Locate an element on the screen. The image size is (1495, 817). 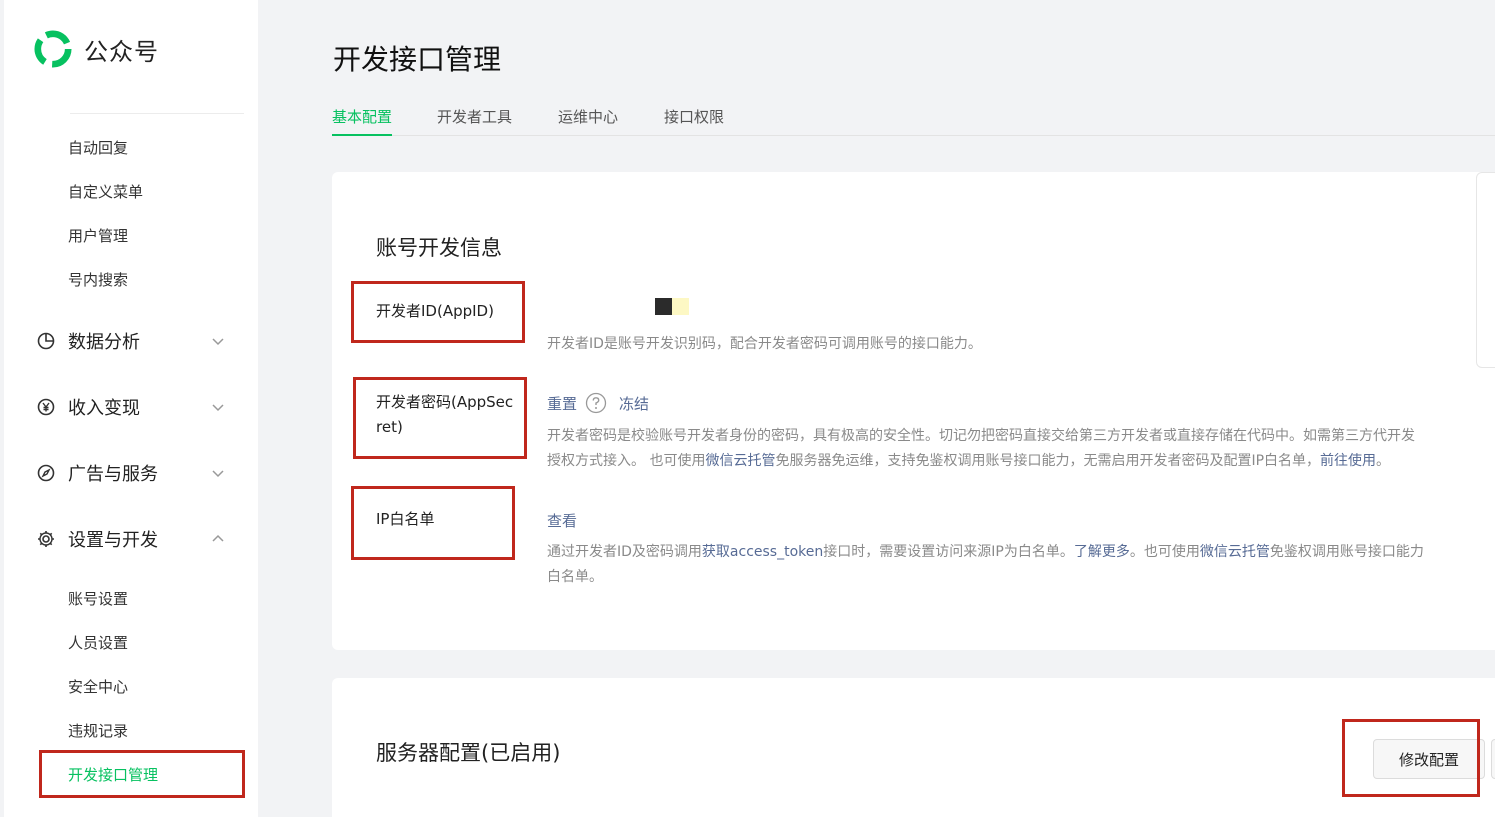
sidebar-item-account-settings: 账号设置 is located at coordinates (98, 598).